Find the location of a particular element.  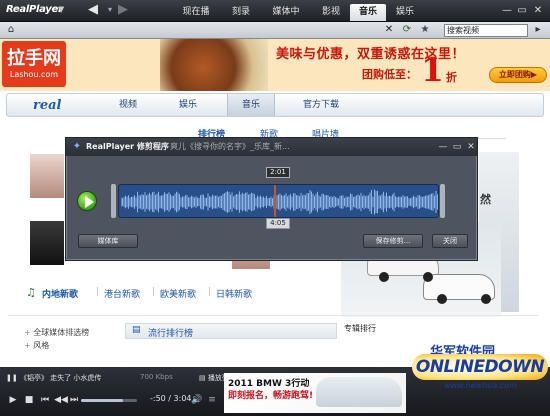

toolbar: ⌂ ✕ ⟳ ★ 搜索视频 ▸ is located at coordinates (275, 30).